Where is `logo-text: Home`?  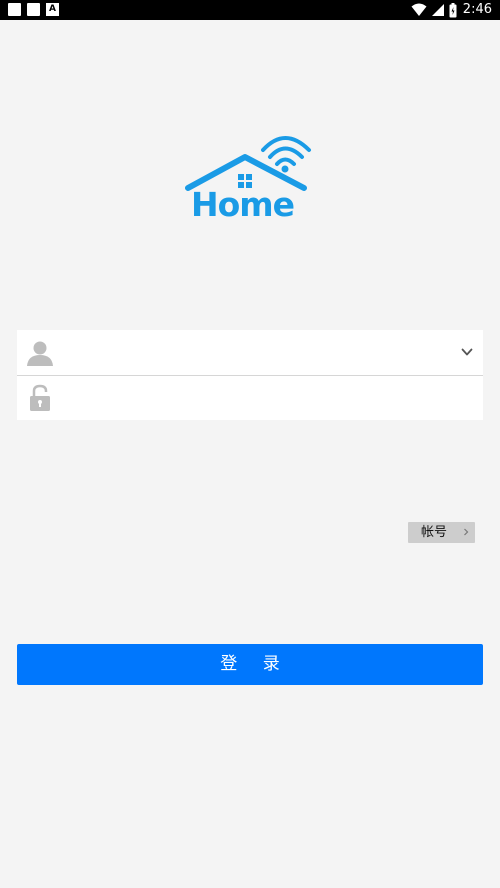 logo-text: Home is located at coordinates (242, 203).